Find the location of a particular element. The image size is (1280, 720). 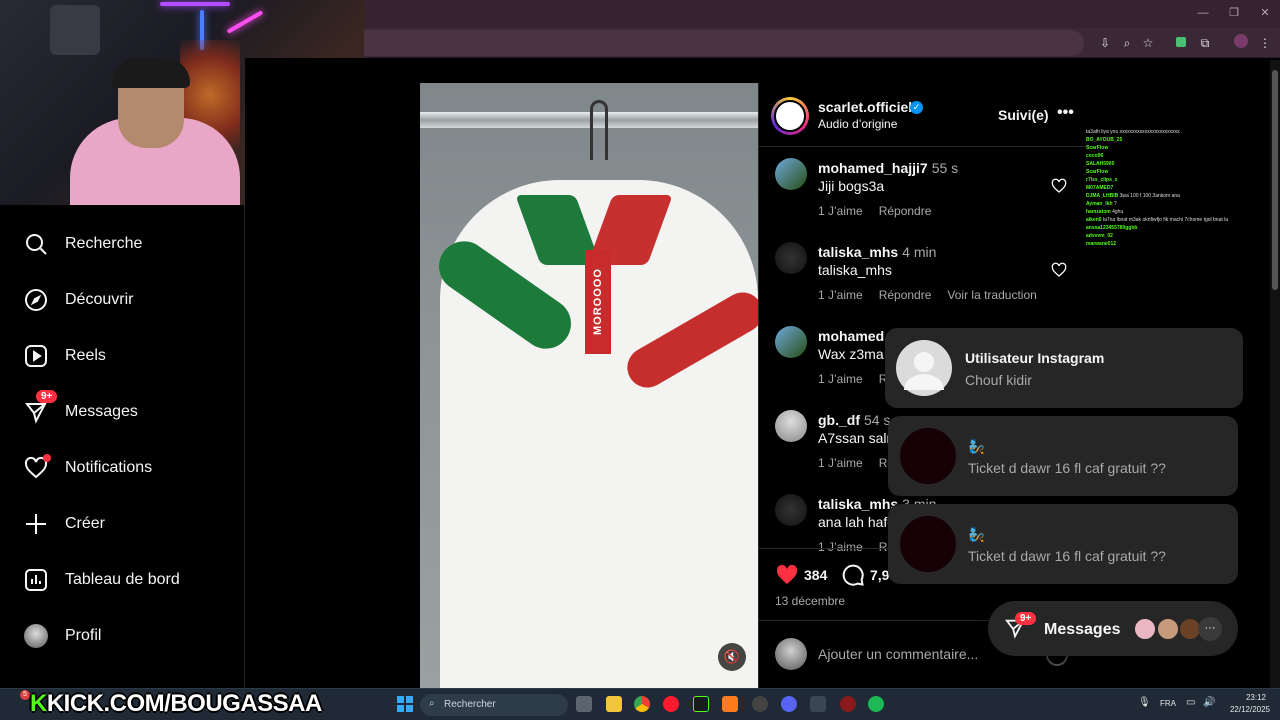

chat-line: Ayman_lkh ? is located at coordinates (1101, 204).